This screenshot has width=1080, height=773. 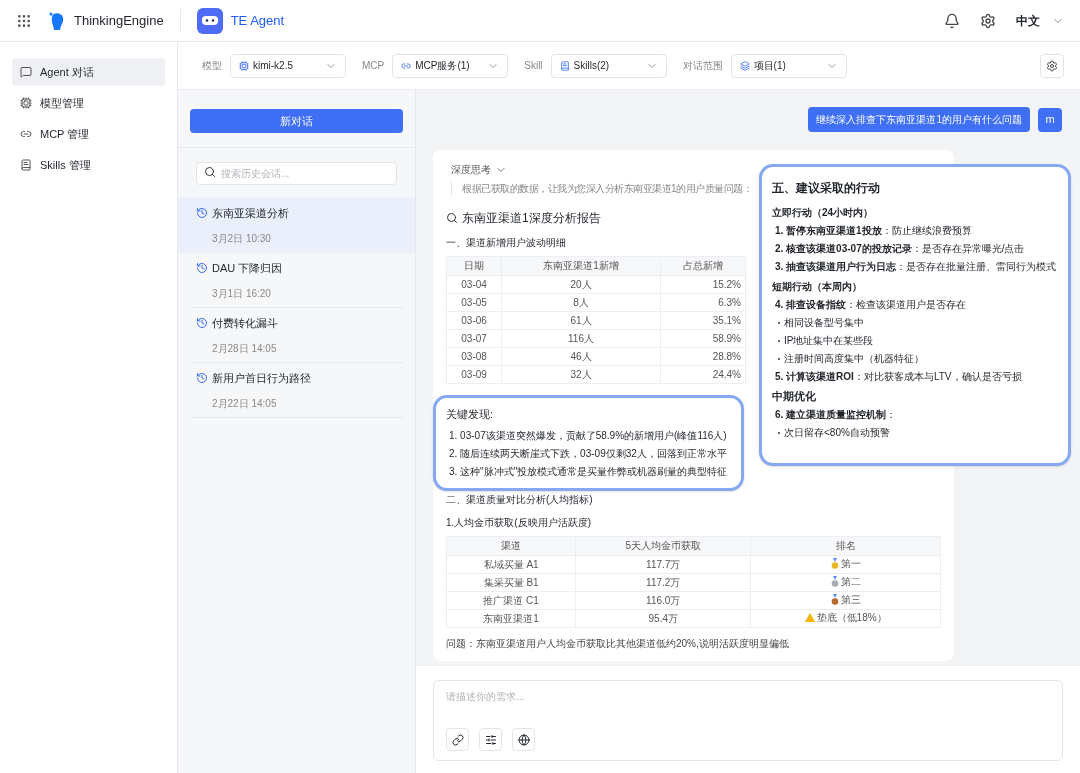 What do you see at coordinates (245, 323) in the screenshot?
I see `history-title: 付费转化漏斗` at bounding box center [245, 323].